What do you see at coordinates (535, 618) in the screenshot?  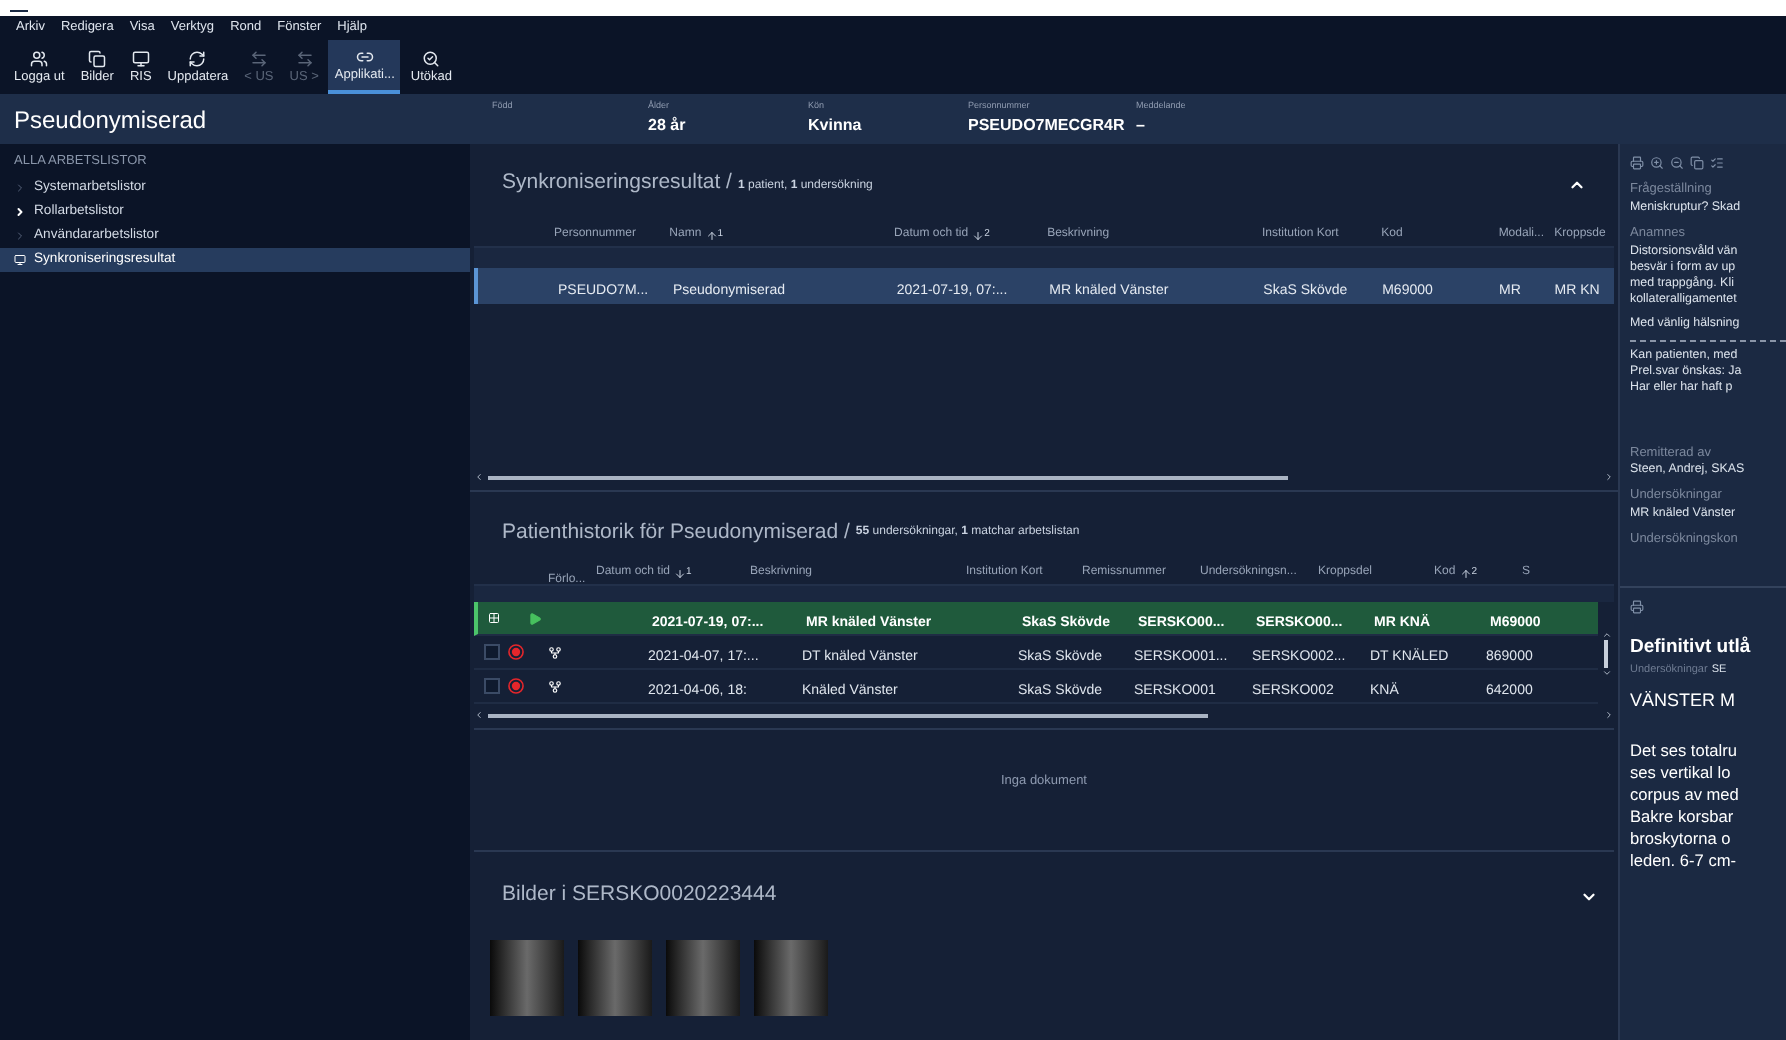 I see `play-icon` at bounding box center [535, 618].